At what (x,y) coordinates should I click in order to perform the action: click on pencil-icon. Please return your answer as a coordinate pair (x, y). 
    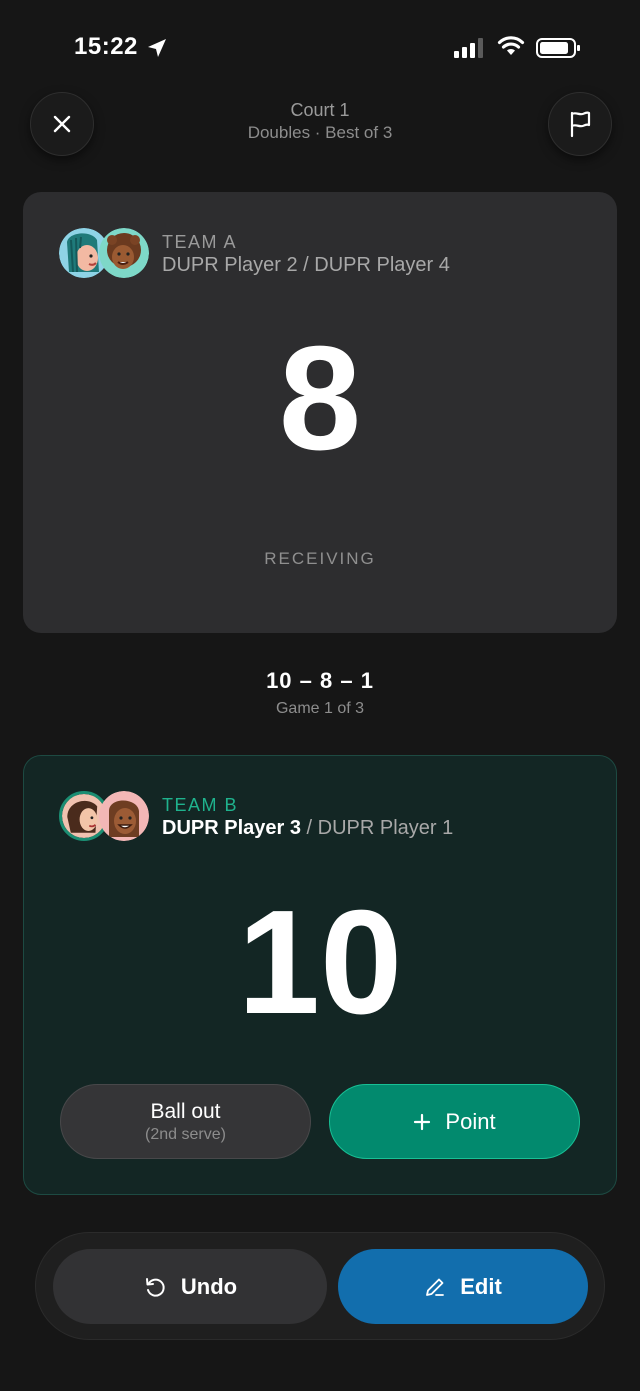
    Looking at the image, I should click on (435, 1287).